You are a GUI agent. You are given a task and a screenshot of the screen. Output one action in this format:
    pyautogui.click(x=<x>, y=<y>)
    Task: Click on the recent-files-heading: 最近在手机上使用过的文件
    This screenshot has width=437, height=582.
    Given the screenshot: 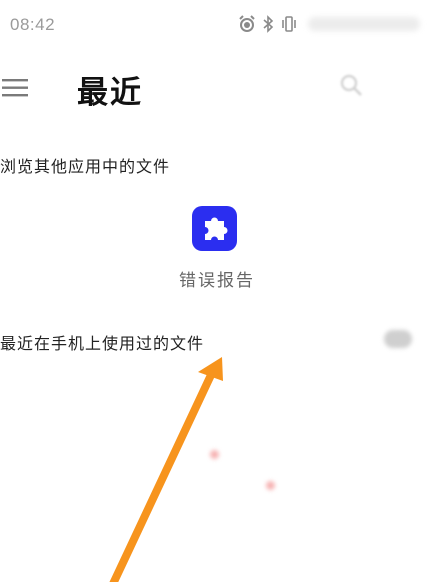 What is the action you would take?
    pyautogui.click(x=102, y=343)
    